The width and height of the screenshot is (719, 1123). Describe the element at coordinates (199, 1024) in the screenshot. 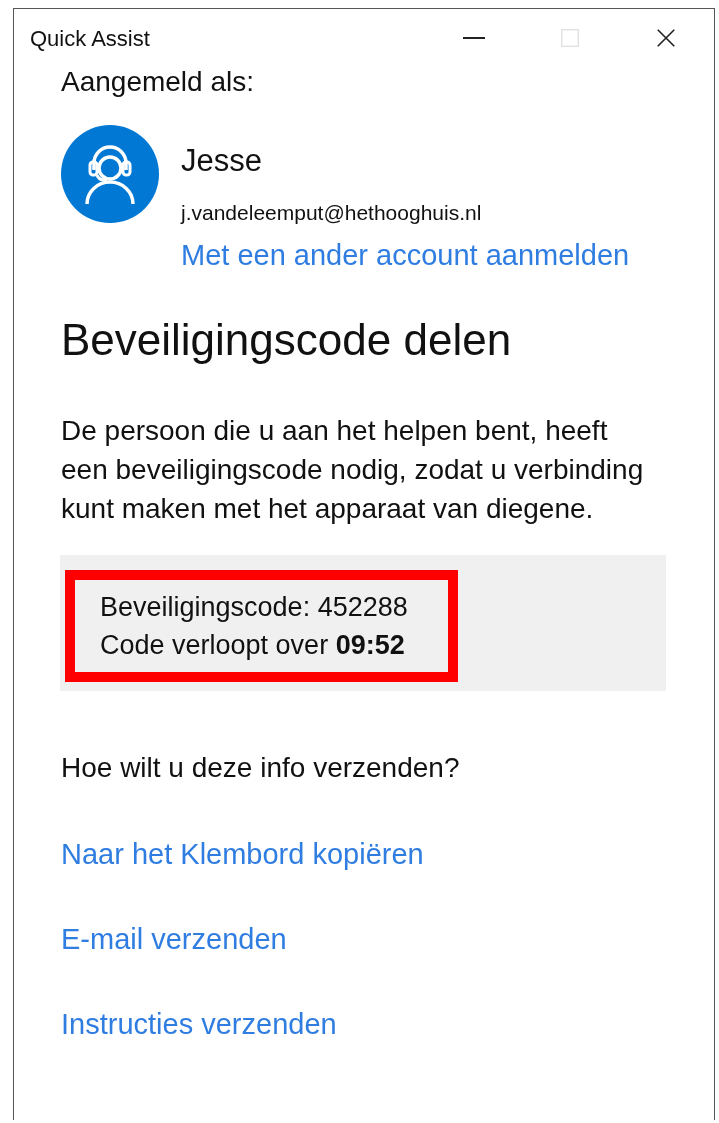

I see `send-option-link: Instructies verzenden` at that location.